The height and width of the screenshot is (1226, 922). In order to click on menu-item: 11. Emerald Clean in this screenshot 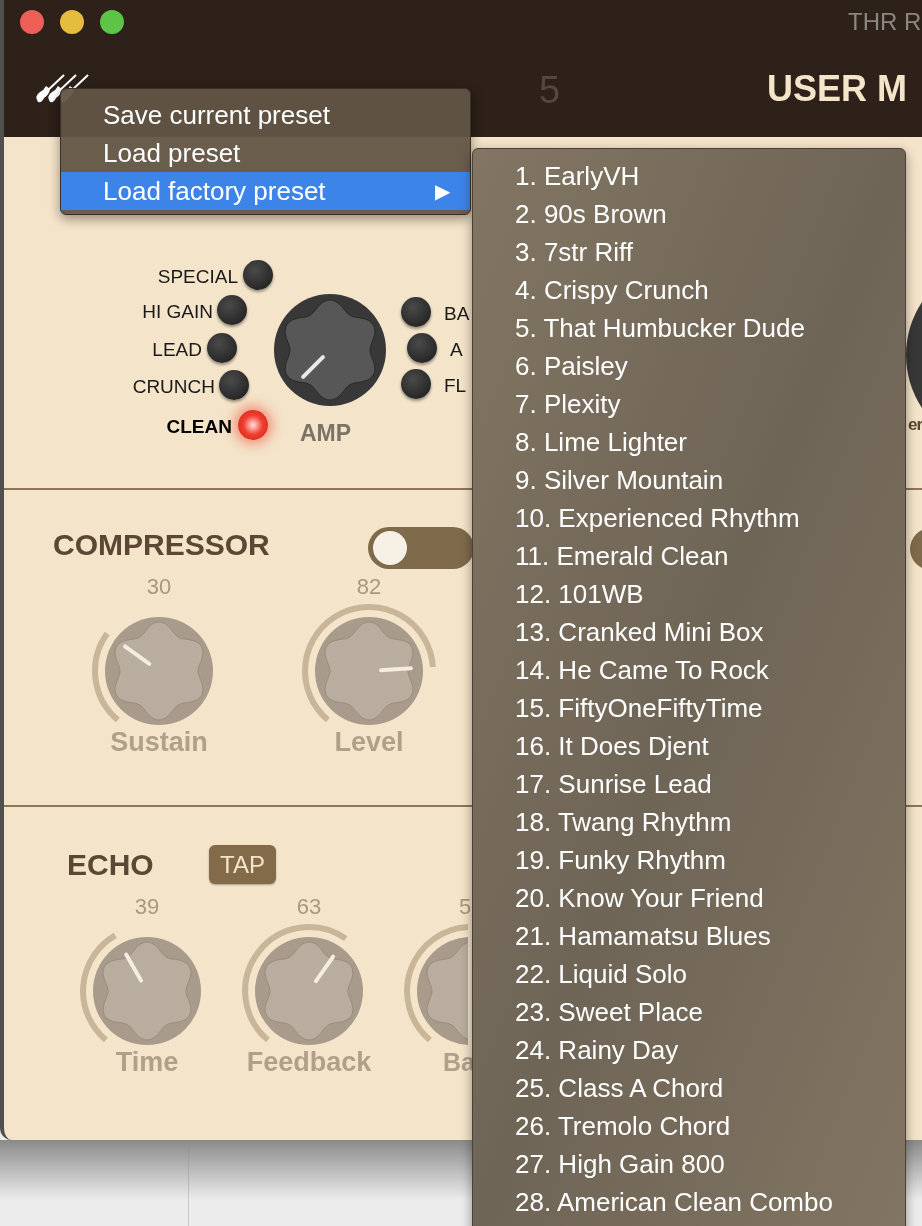, I will do `click(689, 556)`.